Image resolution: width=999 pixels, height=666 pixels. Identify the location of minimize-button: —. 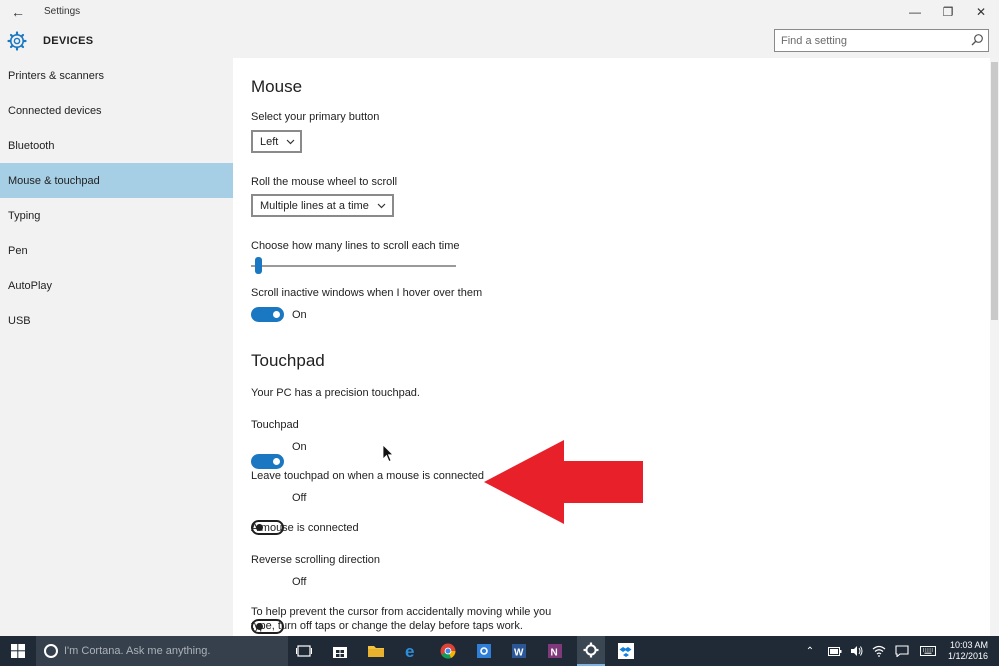
(915, 12).